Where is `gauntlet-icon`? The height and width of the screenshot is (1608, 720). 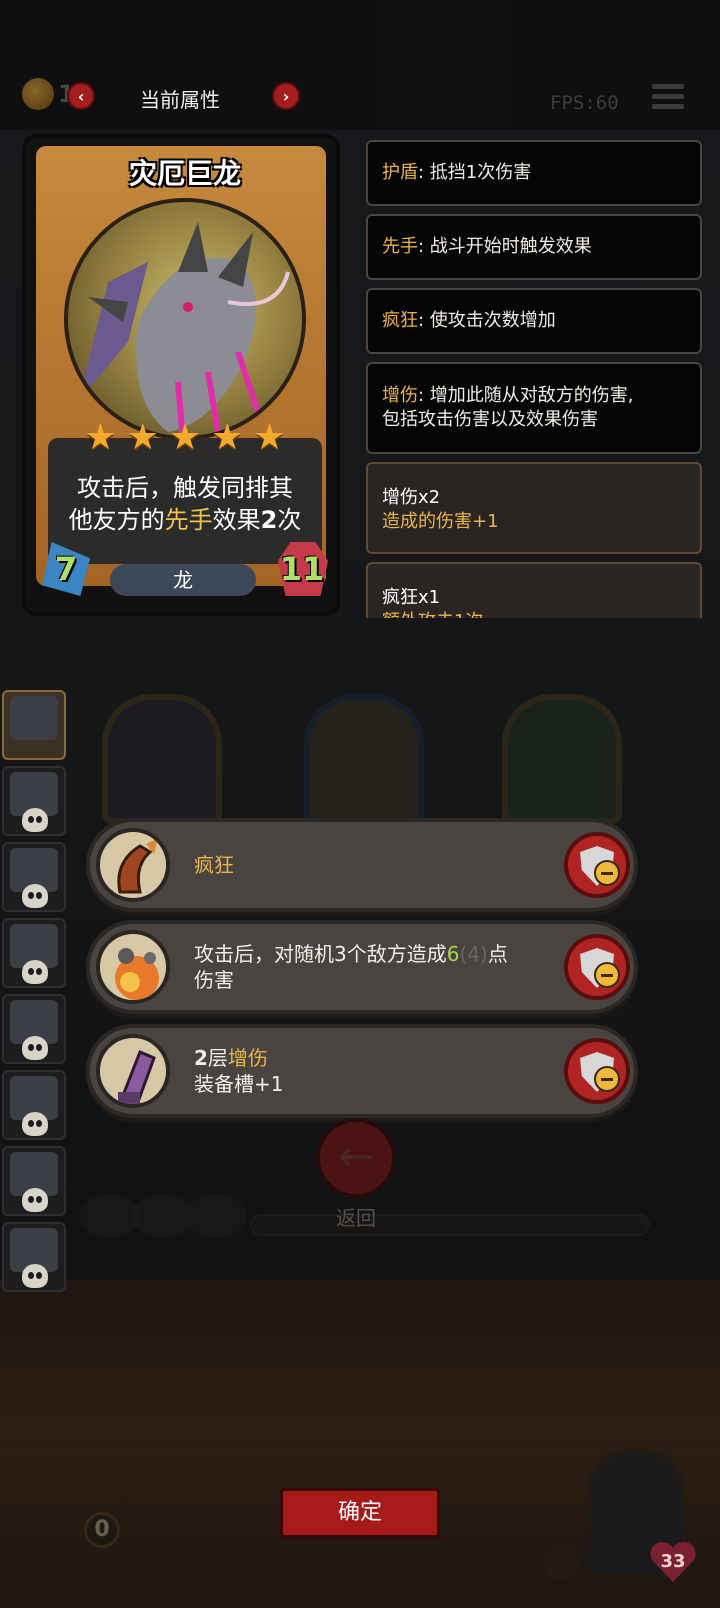 gauntlet-icon is located at coordinates (133, 1071).